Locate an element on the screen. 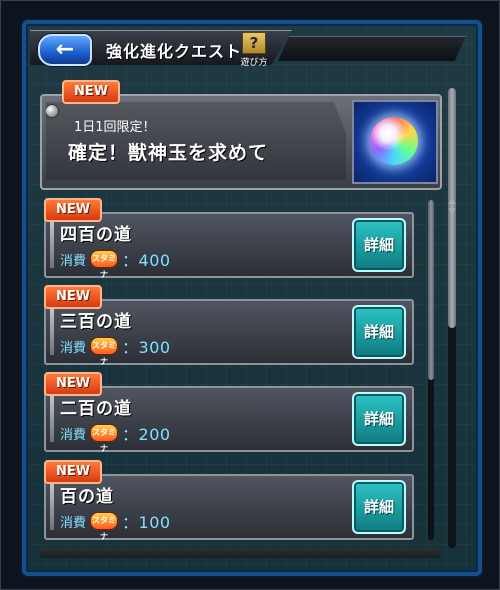 Image resolution: width=500 pixels, height=590 pixels. cost-value: ：100 is located at coordinates (146, 522).